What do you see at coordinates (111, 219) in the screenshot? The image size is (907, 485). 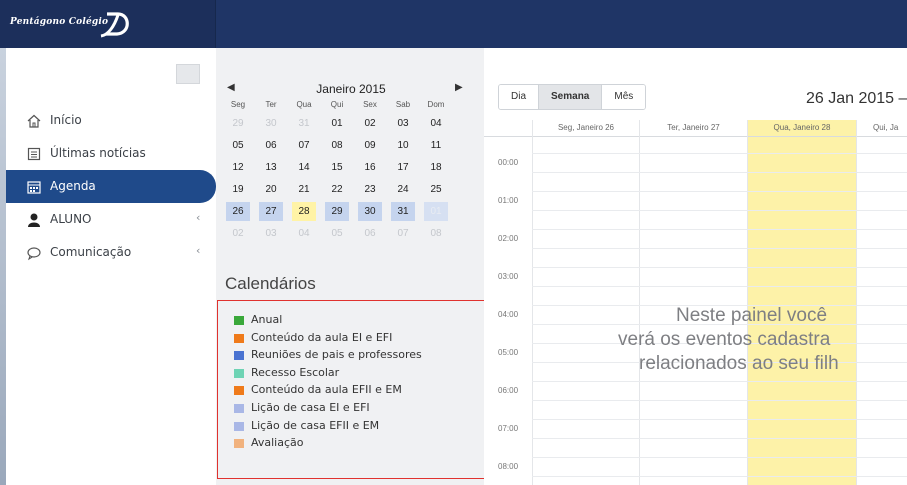 I see `sidebar-item-aluno: ALUNO ‹` at bounding box center [111, 219].